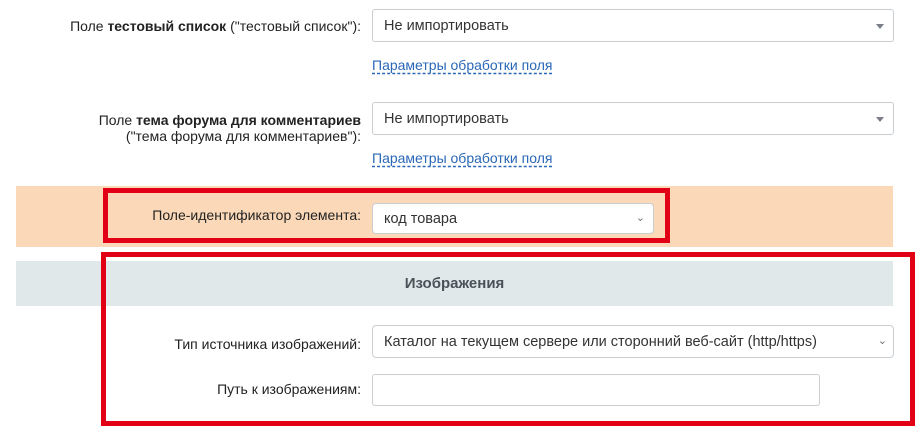 This screenshot has width=916, height=432. What do you see at coordinates (633, 25) in the screenshot?
I see `test-list-select: Не импортировать` at bounding box center [633, 25].